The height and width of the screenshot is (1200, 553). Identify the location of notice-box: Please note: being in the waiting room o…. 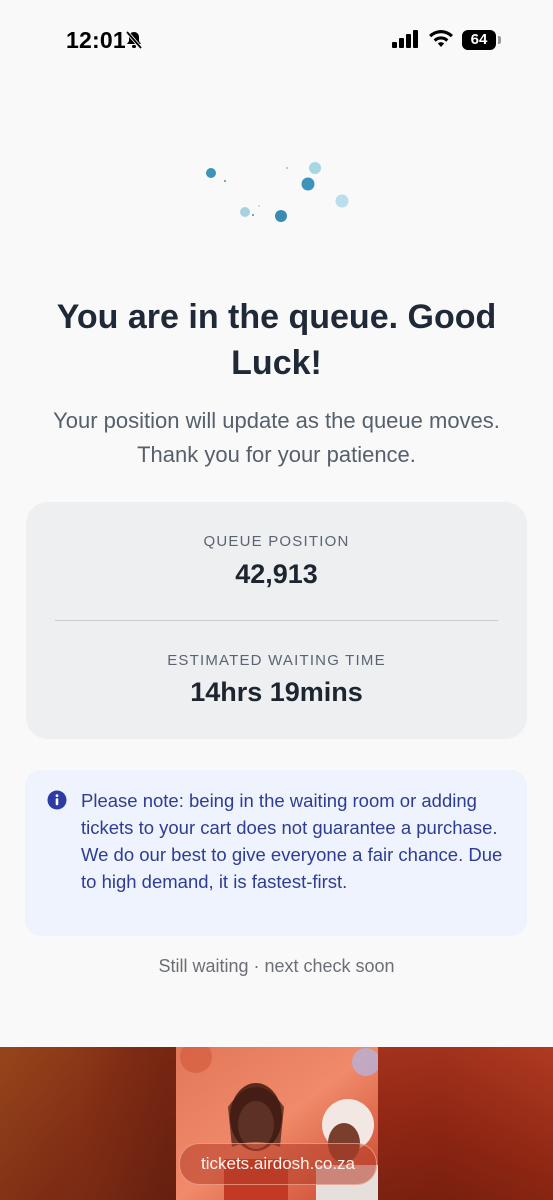
(276, 853).